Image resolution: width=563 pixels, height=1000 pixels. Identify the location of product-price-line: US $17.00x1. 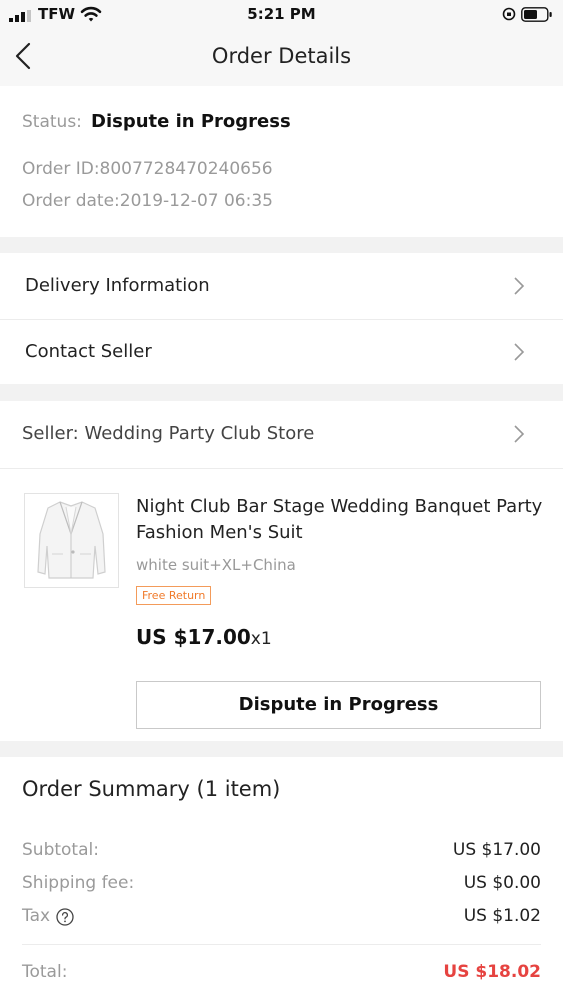
(204, 637).